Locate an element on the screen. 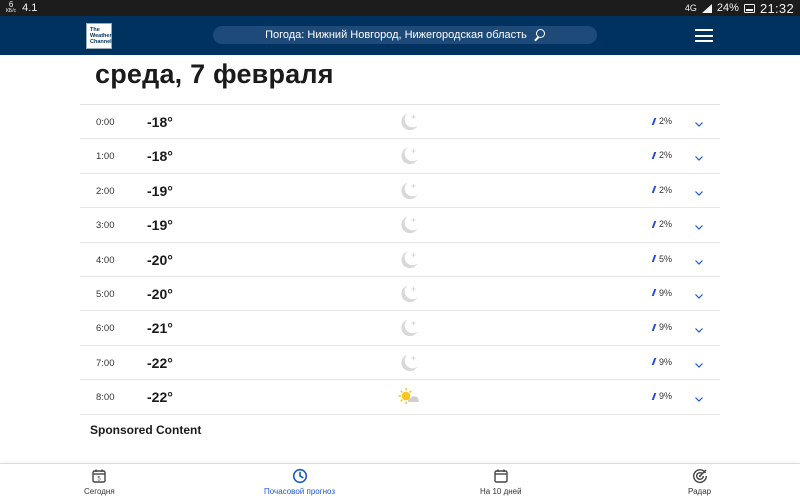 Image resolution: width=800 pixels, height=500 pixels. partly-sunny-icon is located at coordinates (409, 397).